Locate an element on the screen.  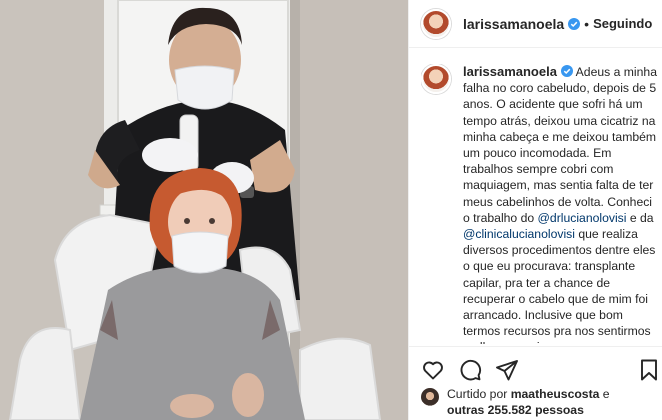
author-avatar is located at coordinates (436, 23).